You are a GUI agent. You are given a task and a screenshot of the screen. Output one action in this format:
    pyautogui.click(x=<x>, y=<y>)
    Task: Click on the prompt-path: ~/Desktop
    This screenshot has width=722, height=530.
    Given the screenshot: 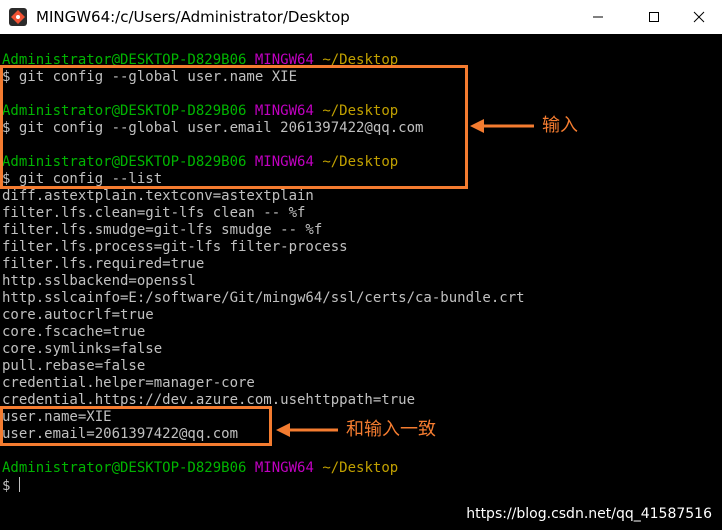 What is the action you would take?
    pyautogui.click(x=360, y=468)
    